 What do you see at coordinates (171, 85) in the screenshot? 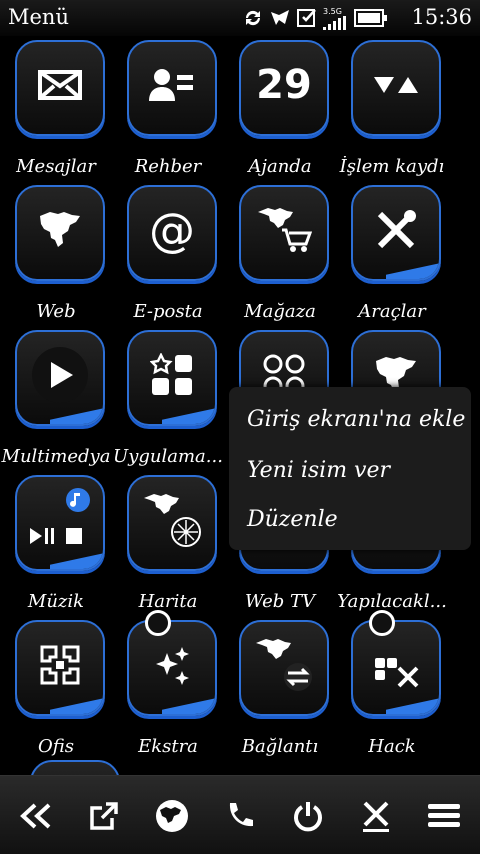
I see `contacts-icon` at bounding box center [171, 85].